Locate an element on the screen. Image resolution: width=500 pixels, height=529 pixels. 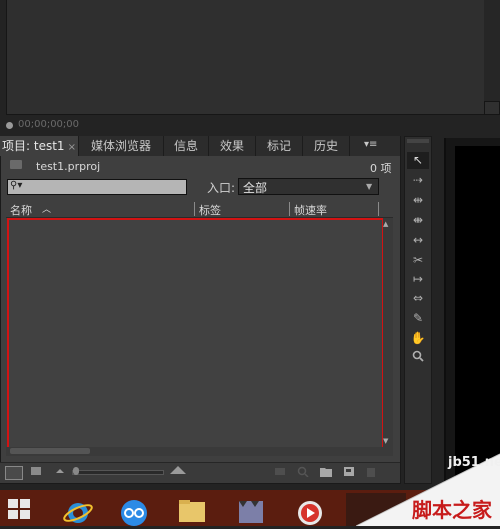
tab-media-browser: 媒体浏览器 is located at coordinates (121, 146).